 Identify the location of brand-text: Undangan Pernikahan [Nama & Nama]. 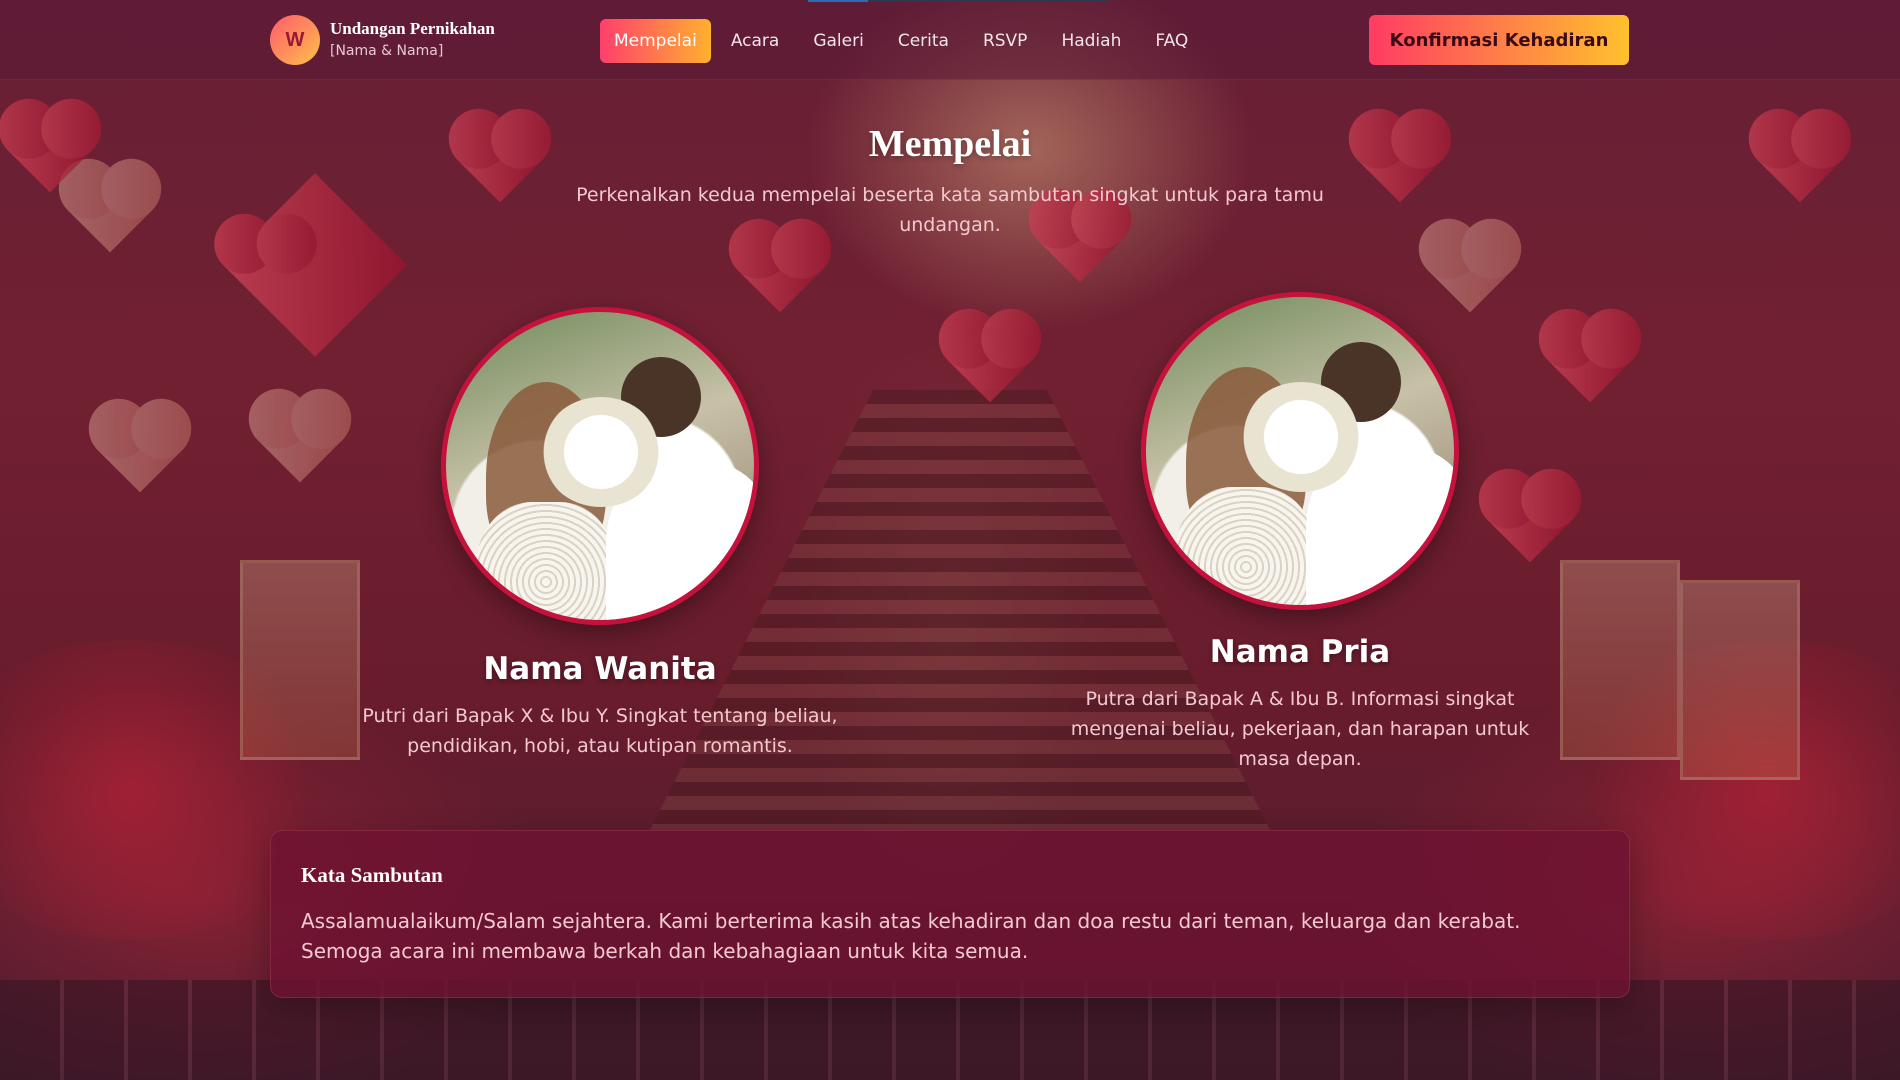
(412, 40).